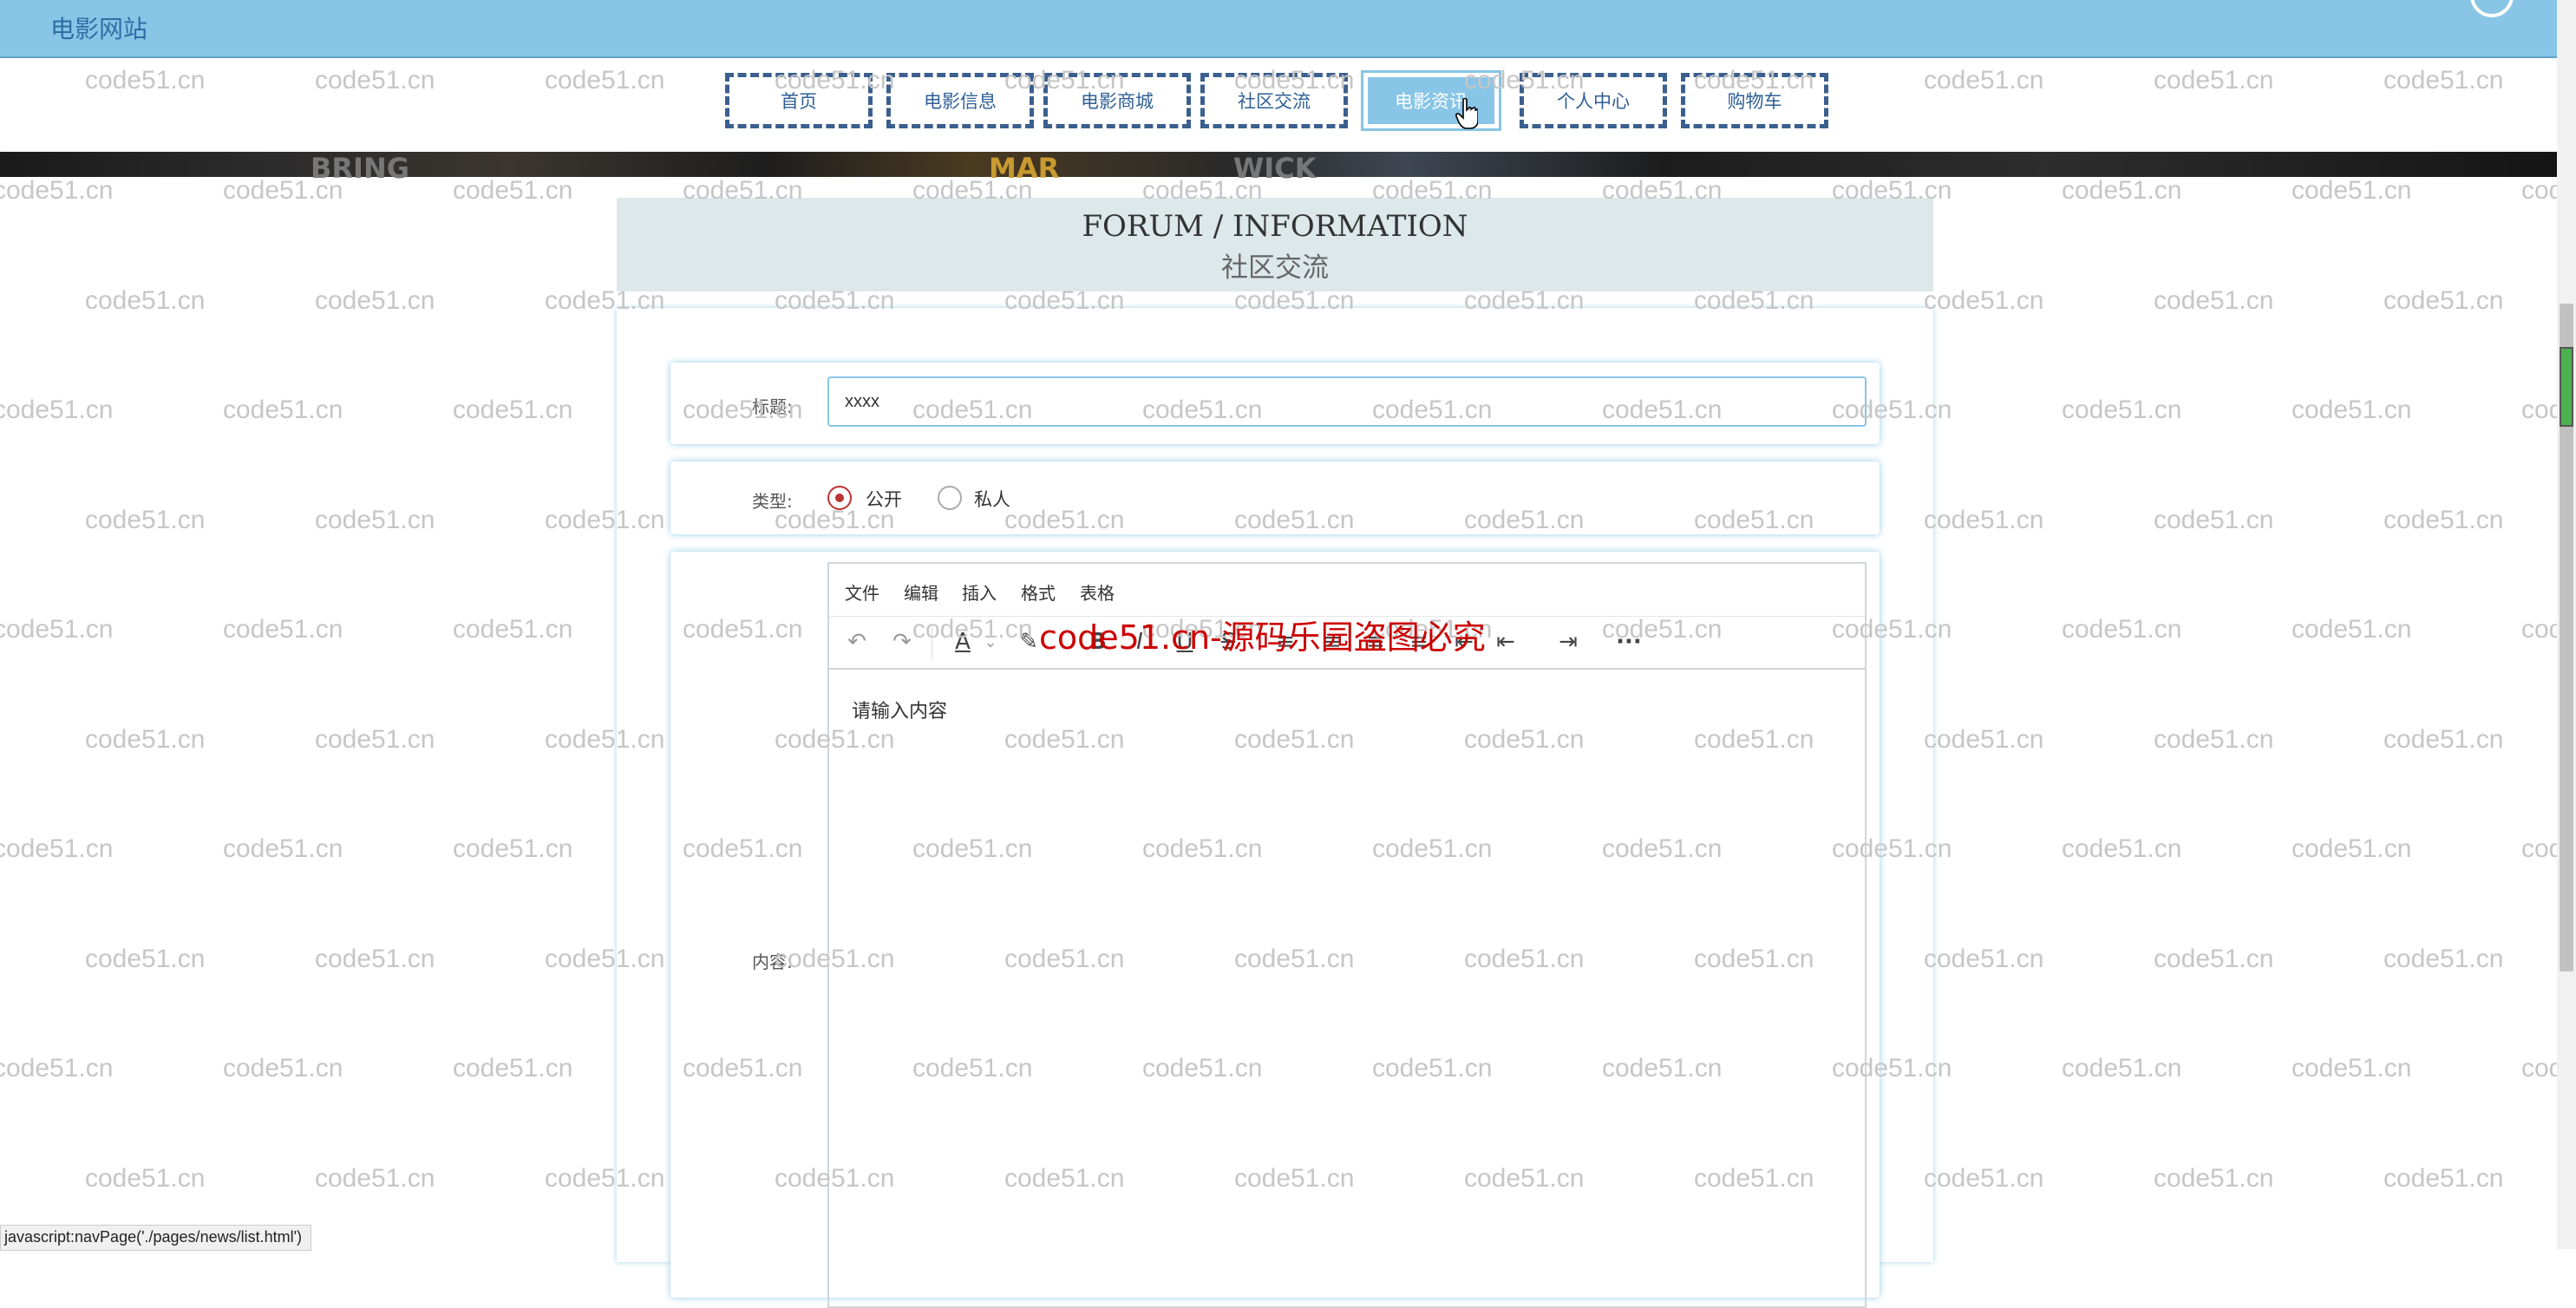 The height and width of the screenshot is (1308, 2576). What do you see at coordinates (862, 592) in the screenshot?
I see `menu-file: 文件` at bounding box center [862, 592].